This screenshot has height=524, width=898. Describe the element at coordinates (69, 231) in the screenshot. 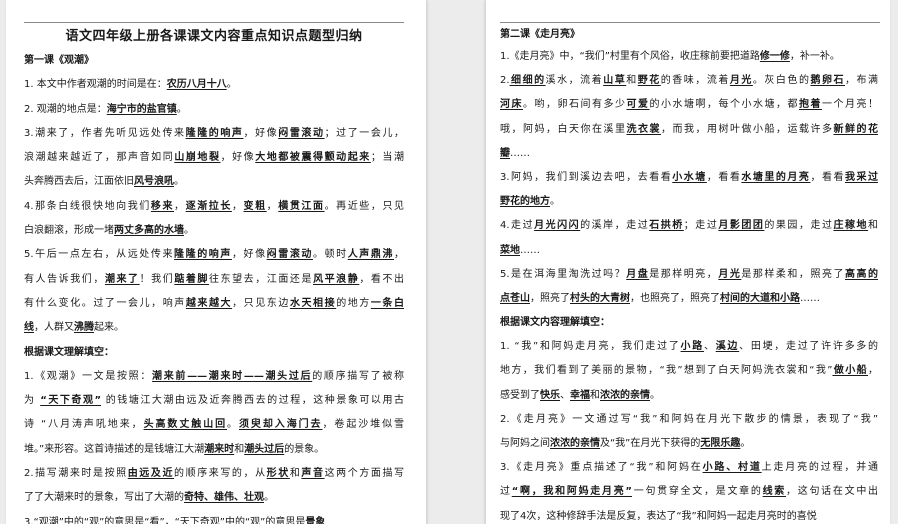

I see `text-segment: 白浪翻滚，形成一堵` at that location.